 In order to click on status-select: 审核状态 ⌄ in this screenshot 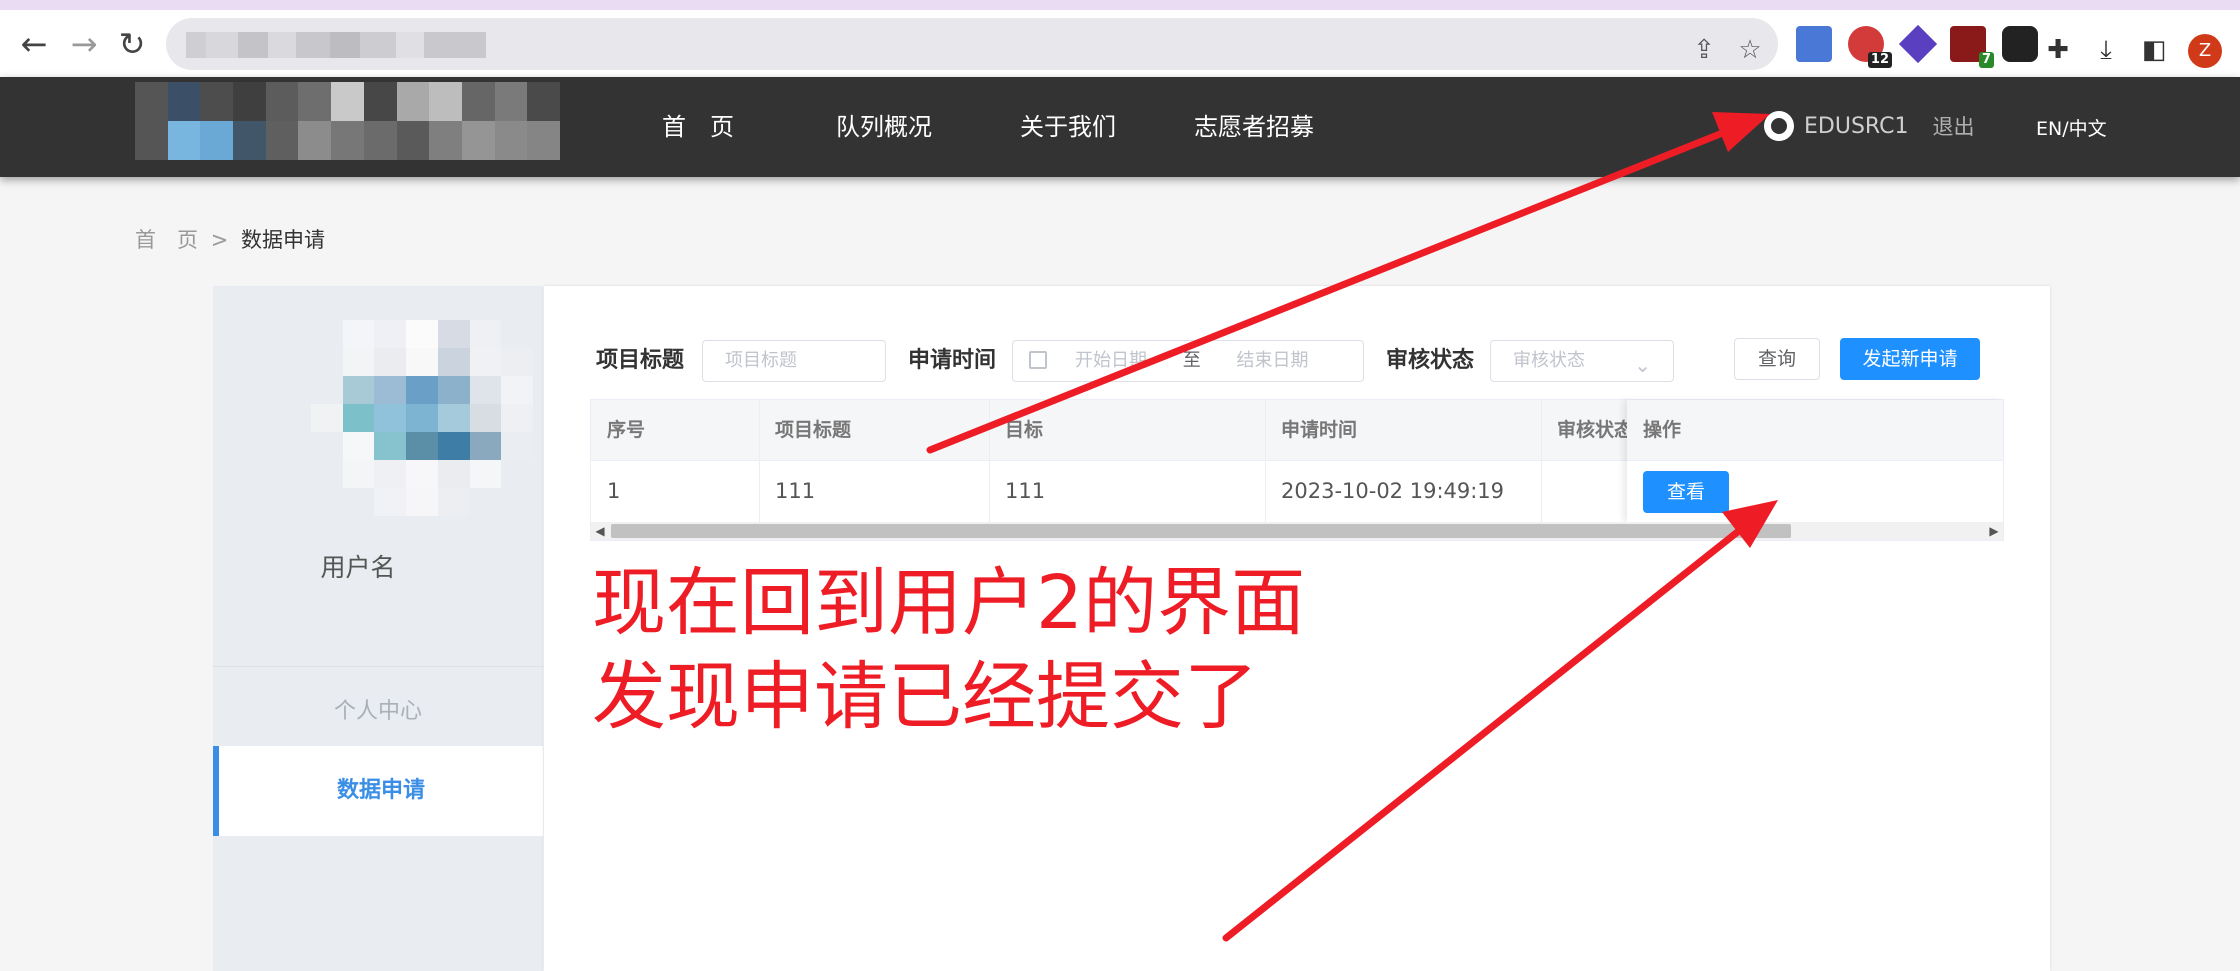, I will do `click(1582, 361)`.